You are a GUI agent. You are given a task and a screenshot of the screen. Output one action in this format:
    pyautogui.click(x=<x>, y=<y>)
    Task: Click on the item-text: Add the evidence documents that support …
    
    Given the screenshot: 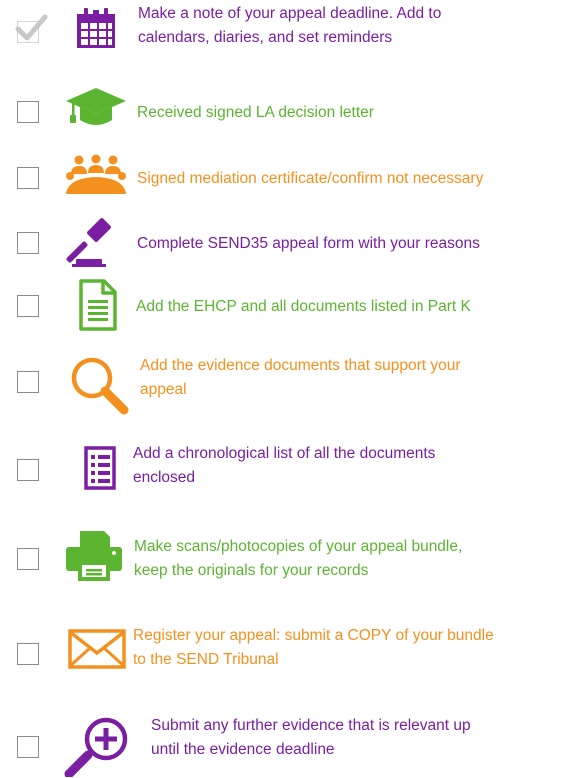 What is the action you would take?
    pyautogui.click(x=300, y=377)
    